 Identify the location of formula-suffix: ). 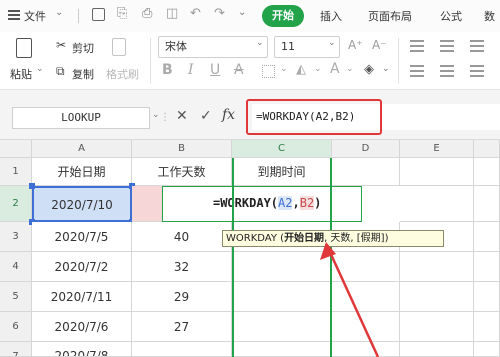
(318, 203).